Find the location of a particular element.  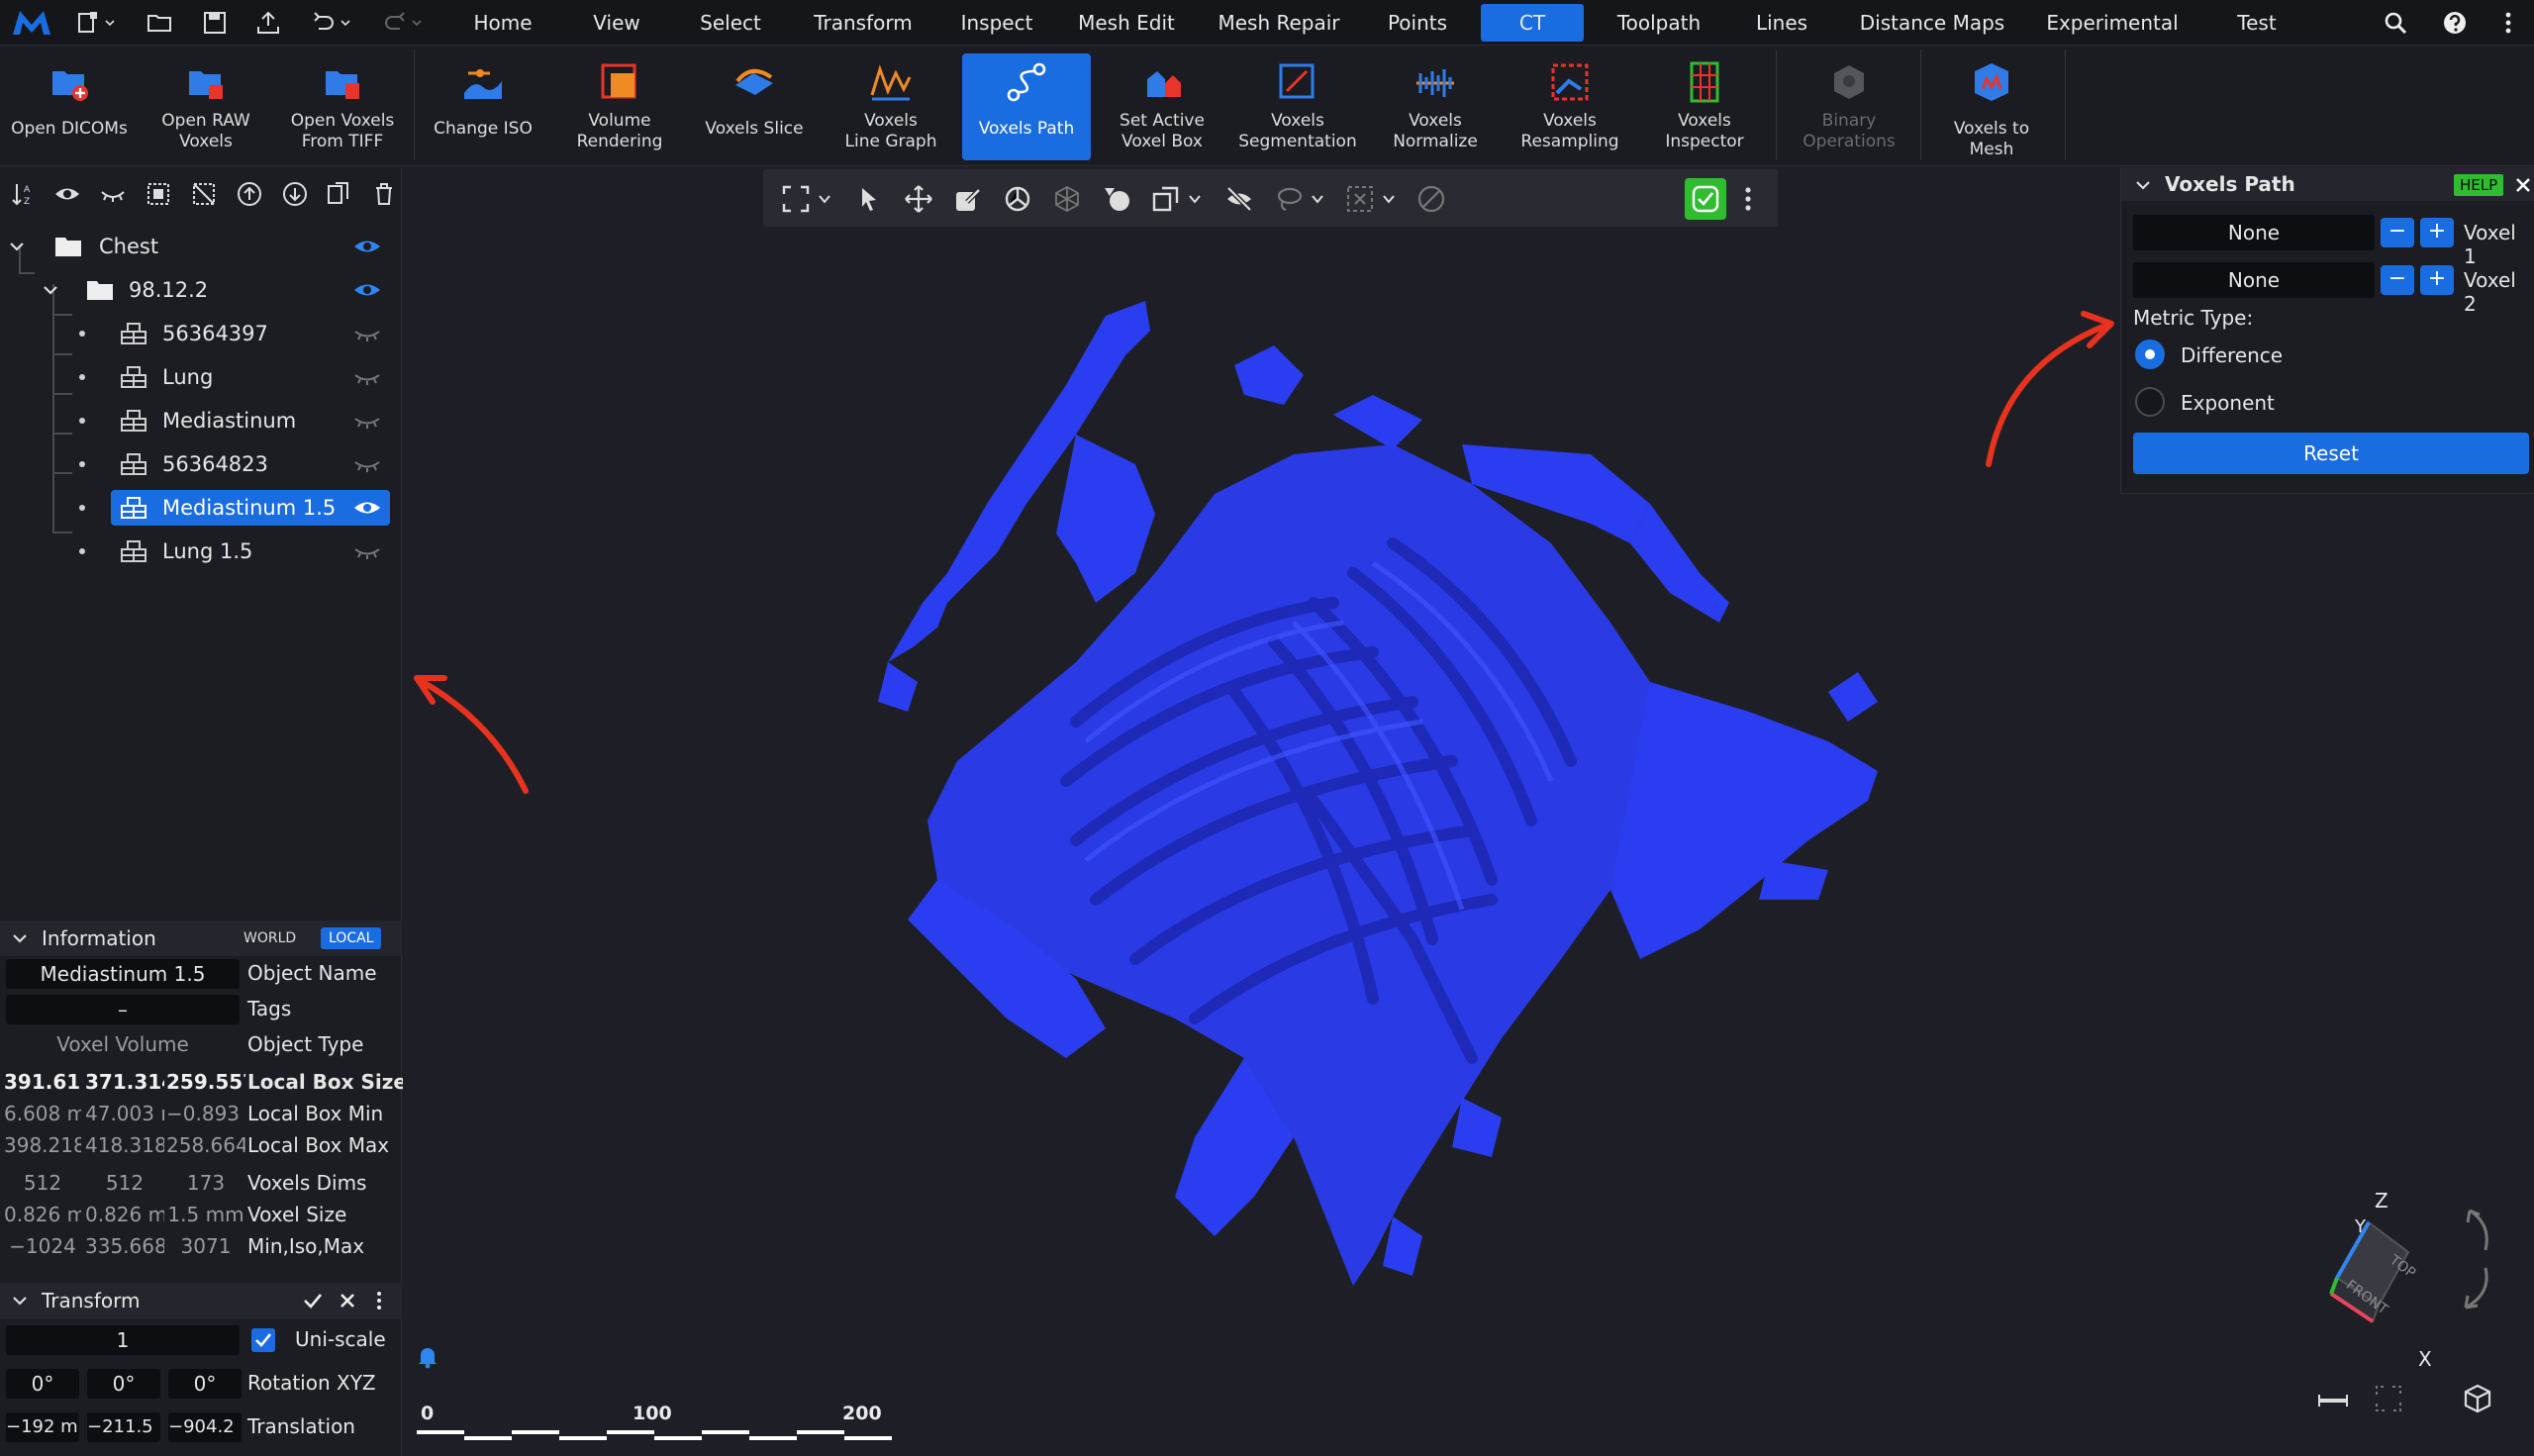

menu-mesh-repair: Mesh Repair is located at coordinates (1279, 23).